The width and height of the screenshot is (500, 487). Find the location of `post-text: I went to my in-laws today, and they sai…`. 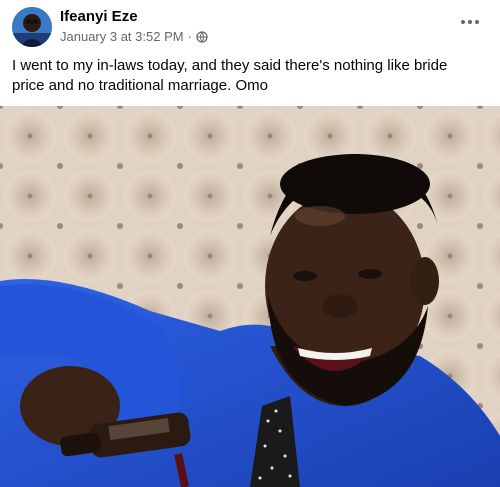

post-text: I went to my in-laws today, and they sai… is located at coordinates (230, 75).